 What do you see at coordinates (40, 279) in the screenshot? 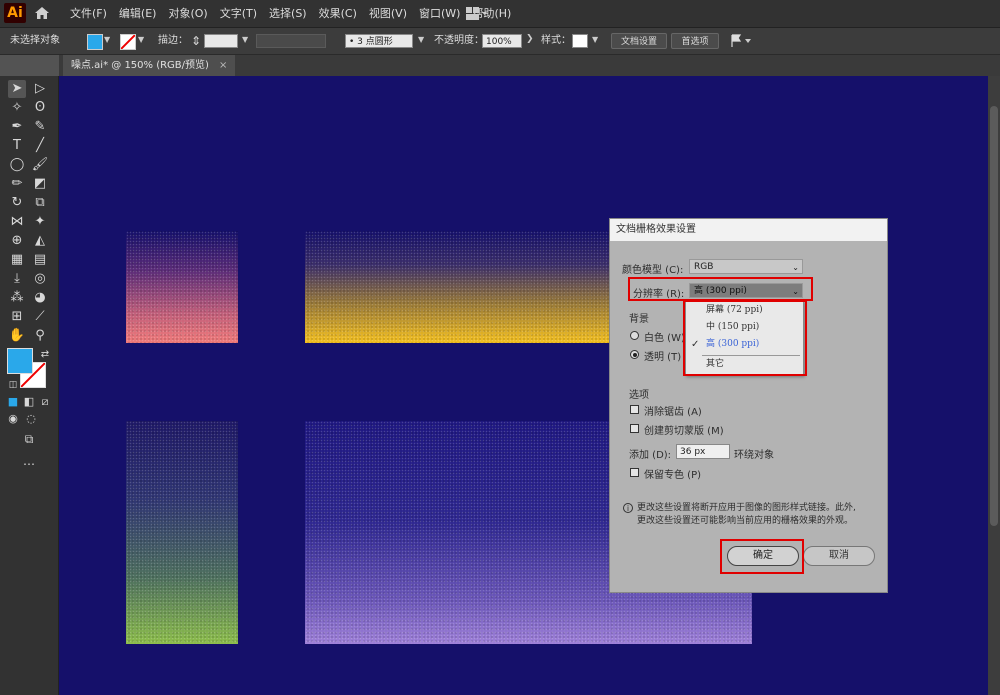
I see `blend-tool-icon: ◎` at bounding box center [40, 279].